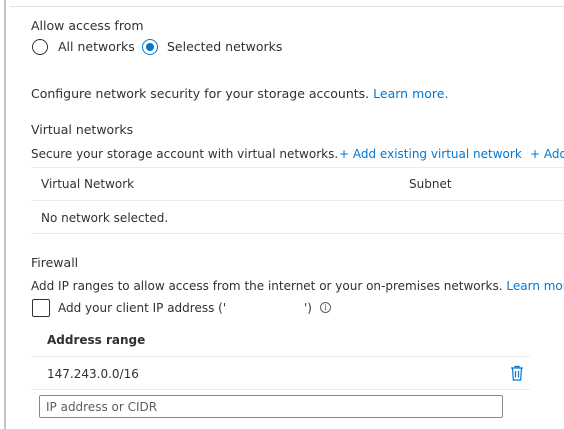 This screenshot has height=429, width=564. I want to click on client-ip-prefix: Add your client IP address (', so click(142, 308).